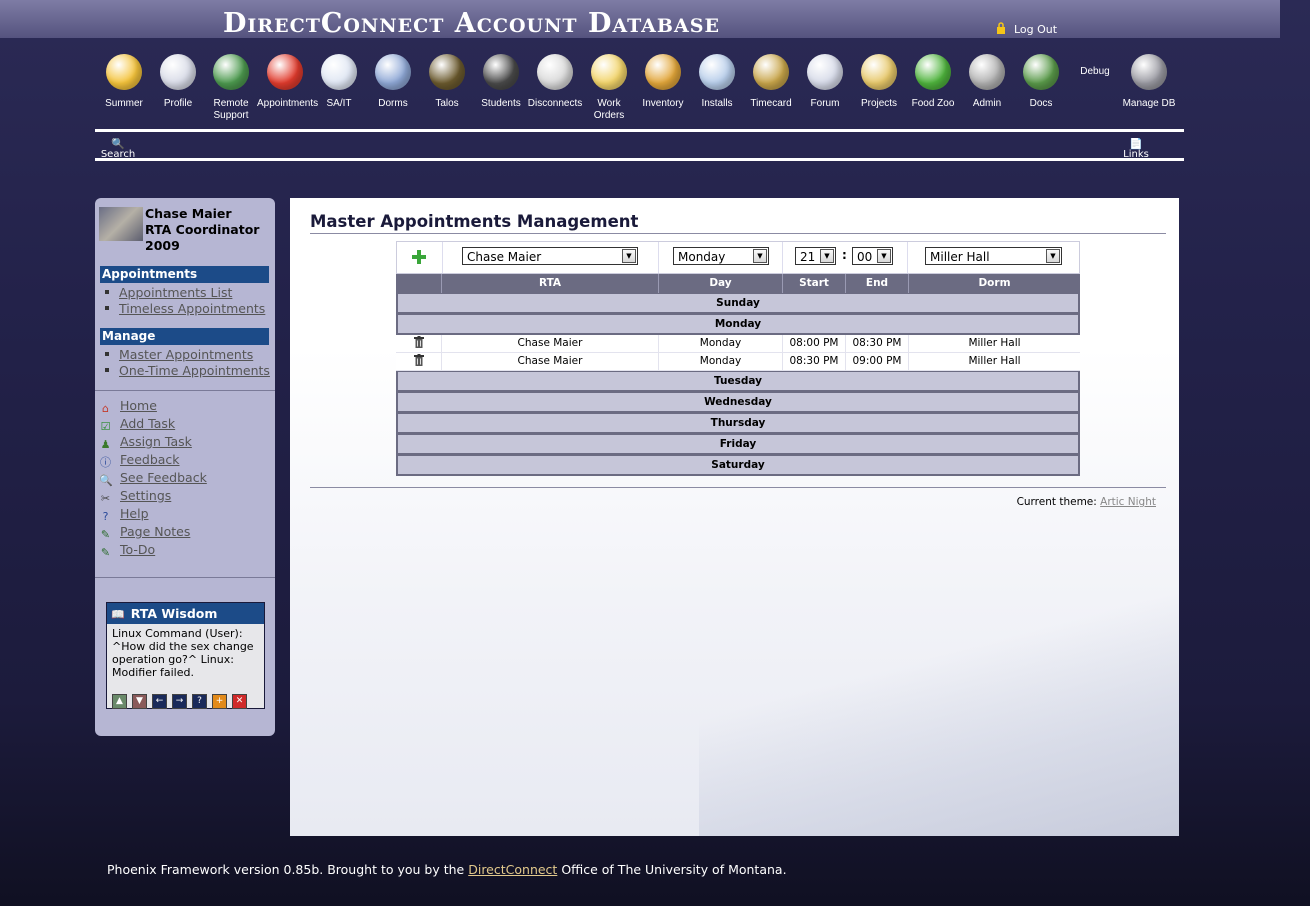 This screenshot has height=906, width=1310. I want to click on nav-label: Docs, so click(1041, 103).